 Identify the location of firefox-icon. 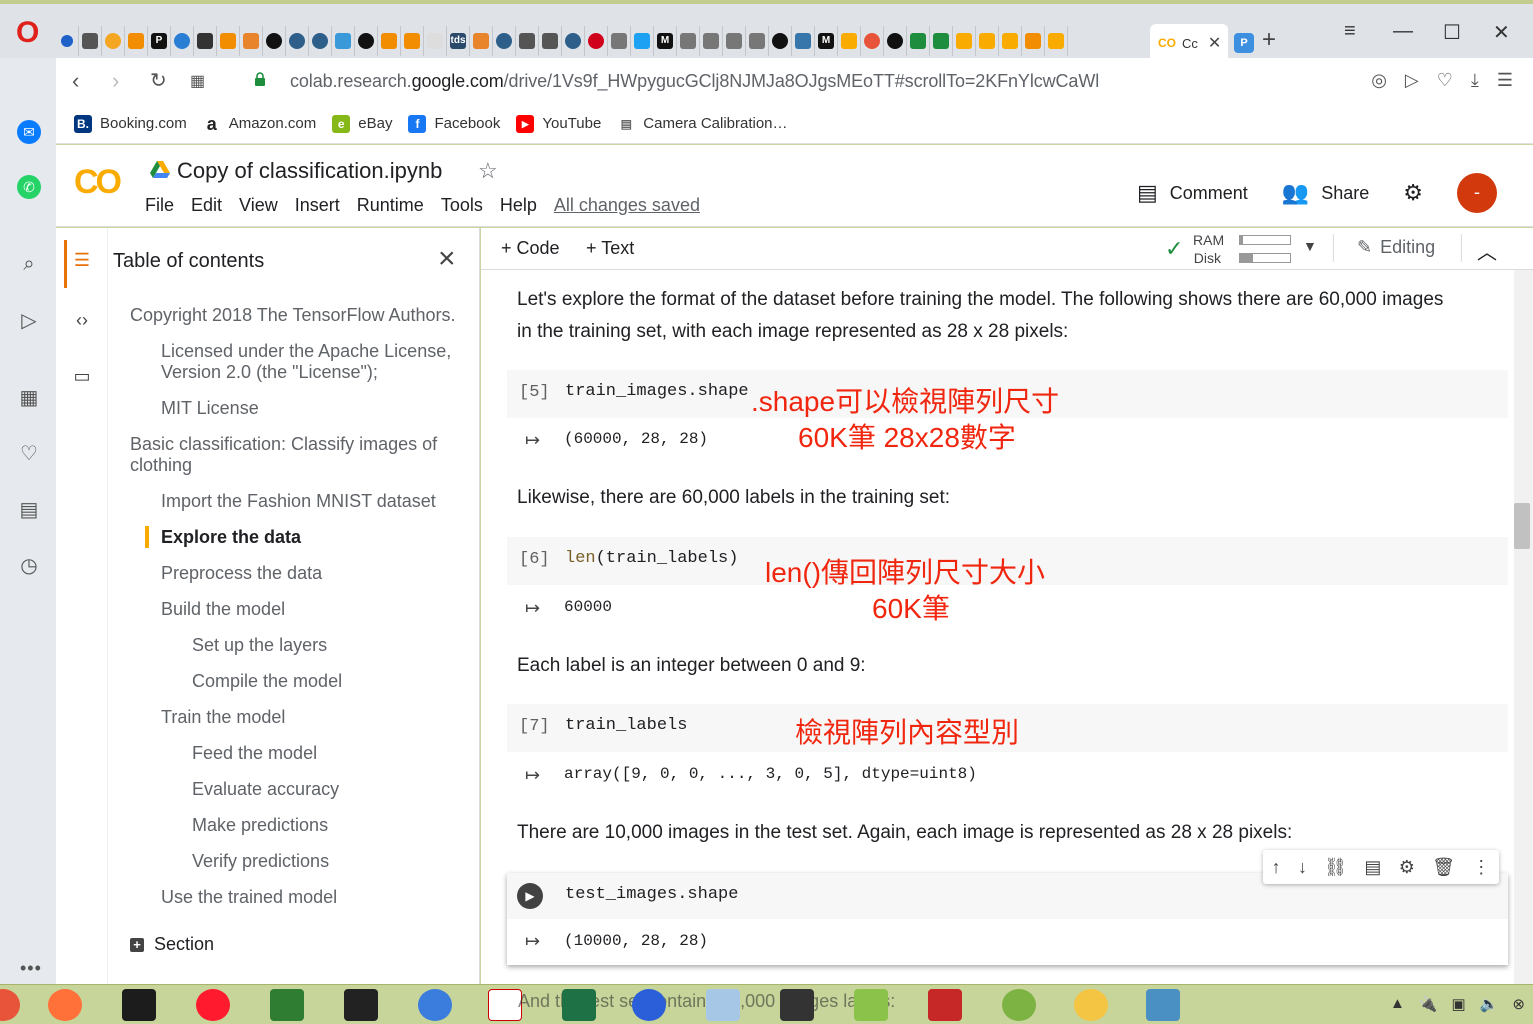
(65, 1005).